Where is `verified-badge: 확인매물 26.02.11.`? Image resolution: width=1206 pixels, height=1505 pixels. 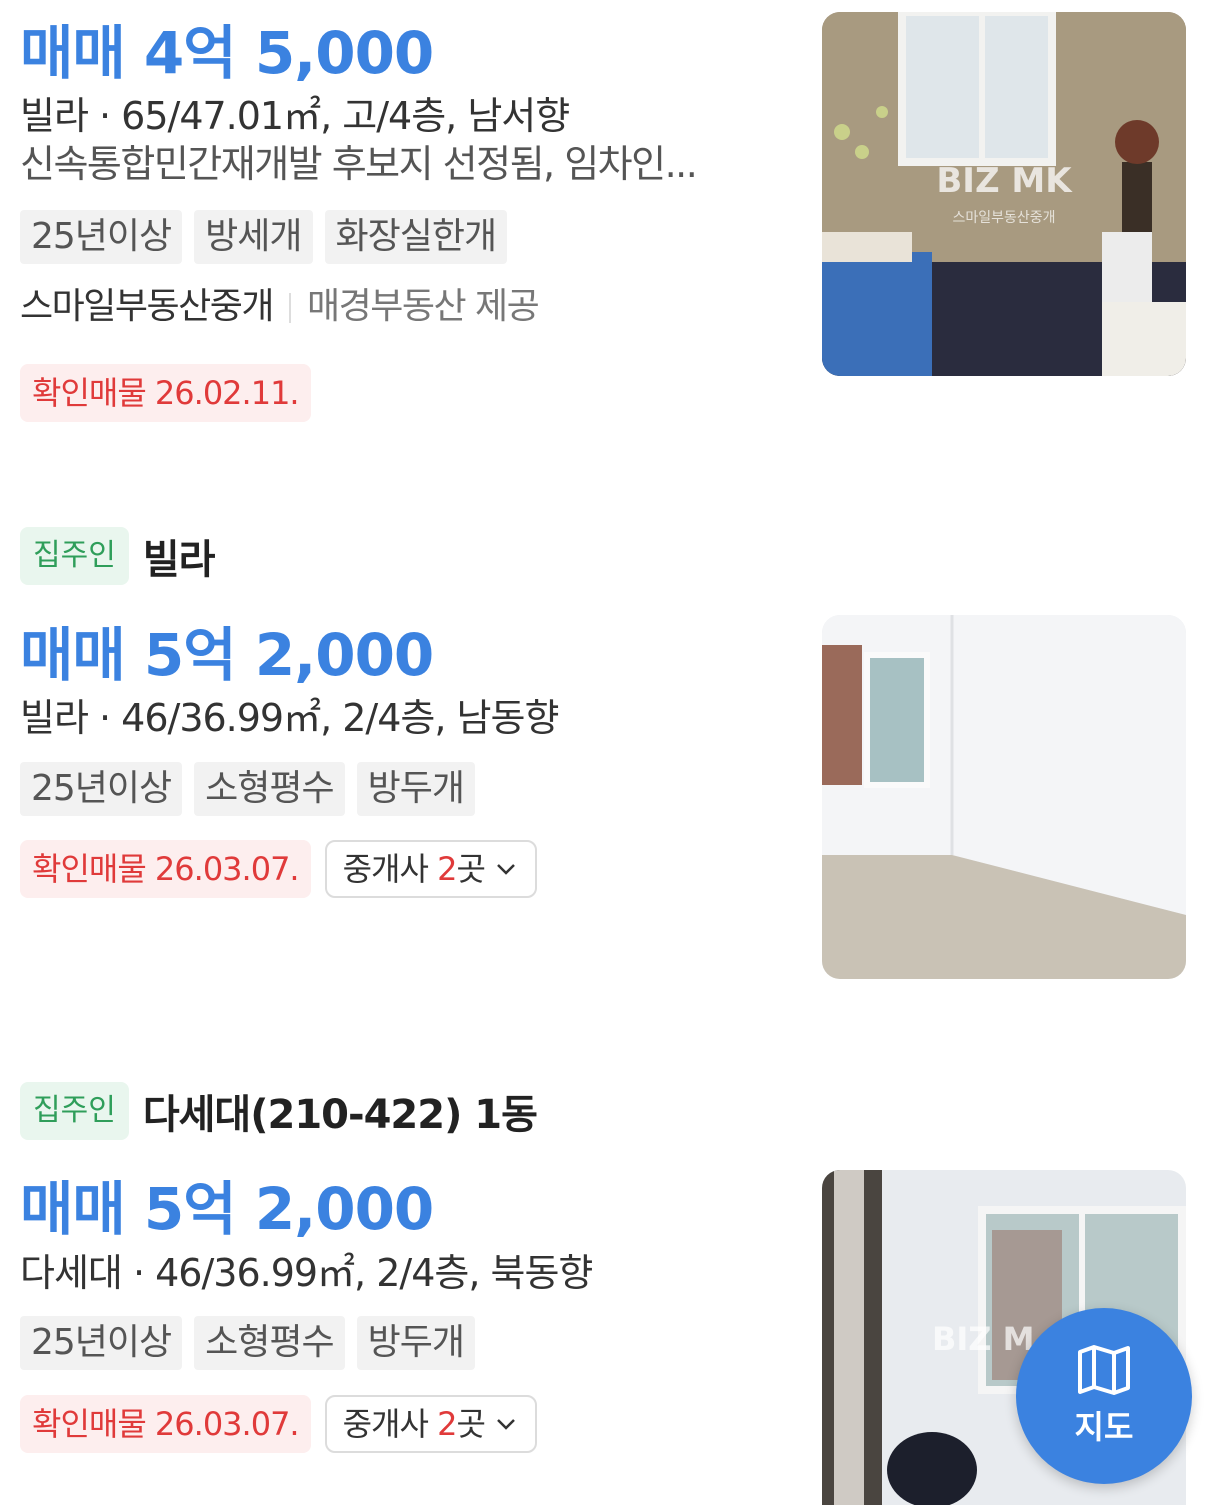 verified-badge: 확인매물 26.02.11. is located at coordinates (165, 393).